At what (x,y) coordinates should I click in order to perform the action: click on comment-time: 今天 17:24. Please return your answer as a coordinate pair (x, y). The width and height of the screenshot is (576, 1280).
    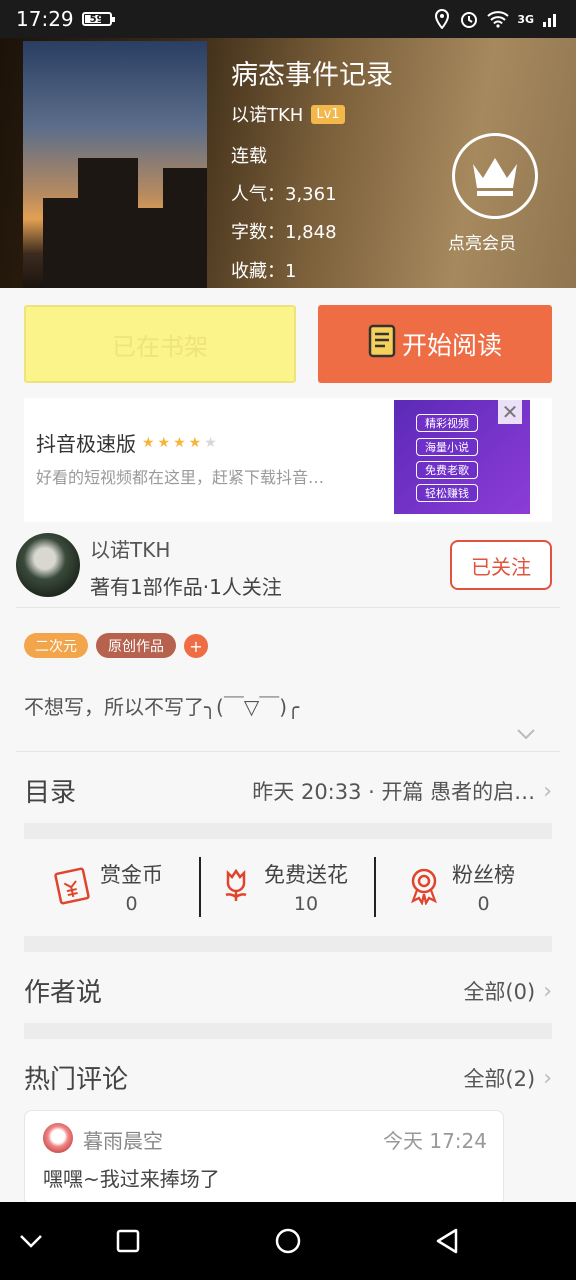
    Looking at the image, I should click on (435, 1141).